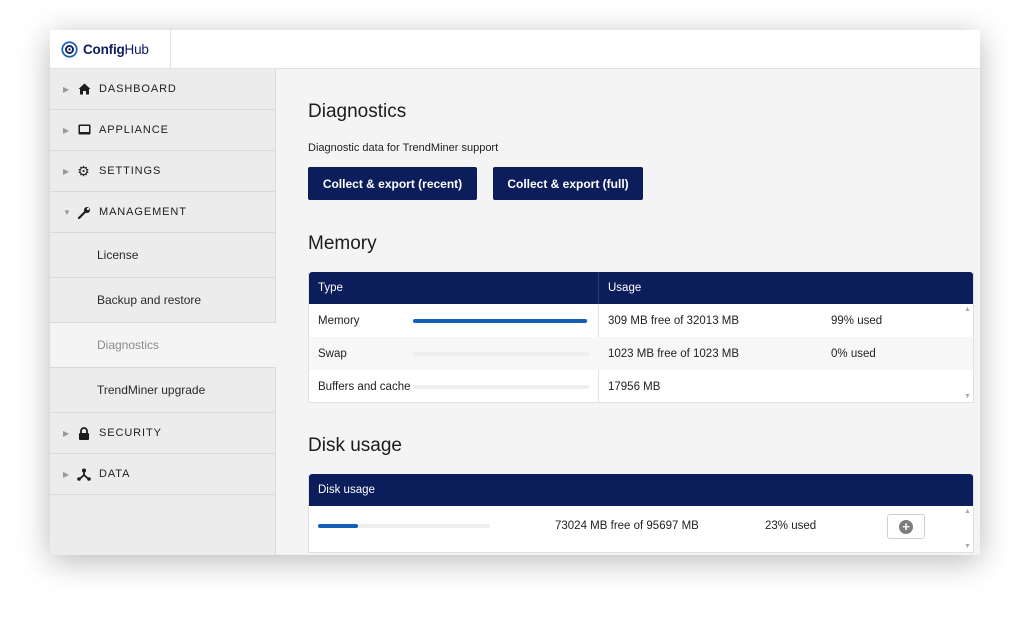 The width and height of the screenshot is (1030, 625). What do you see at coordinates (357, 111) in the screenshot?
I see `diagnostics-title: Diagnostics` at bounding box center [357, 111].